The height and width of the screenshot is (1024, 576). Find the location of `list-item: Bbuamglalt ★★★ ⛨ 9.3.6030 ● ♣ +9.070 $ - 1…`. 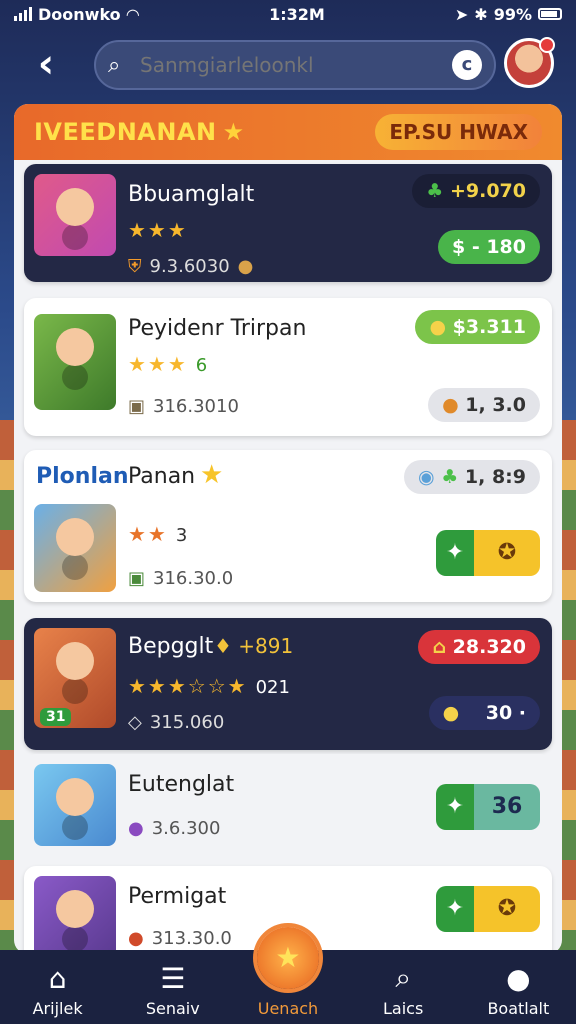

list-item: Bbuamglalt ★★★ ⛨ 9.3.6030 ● ♣ +9.070 $ - 1… is located at coordinates (288, 223).